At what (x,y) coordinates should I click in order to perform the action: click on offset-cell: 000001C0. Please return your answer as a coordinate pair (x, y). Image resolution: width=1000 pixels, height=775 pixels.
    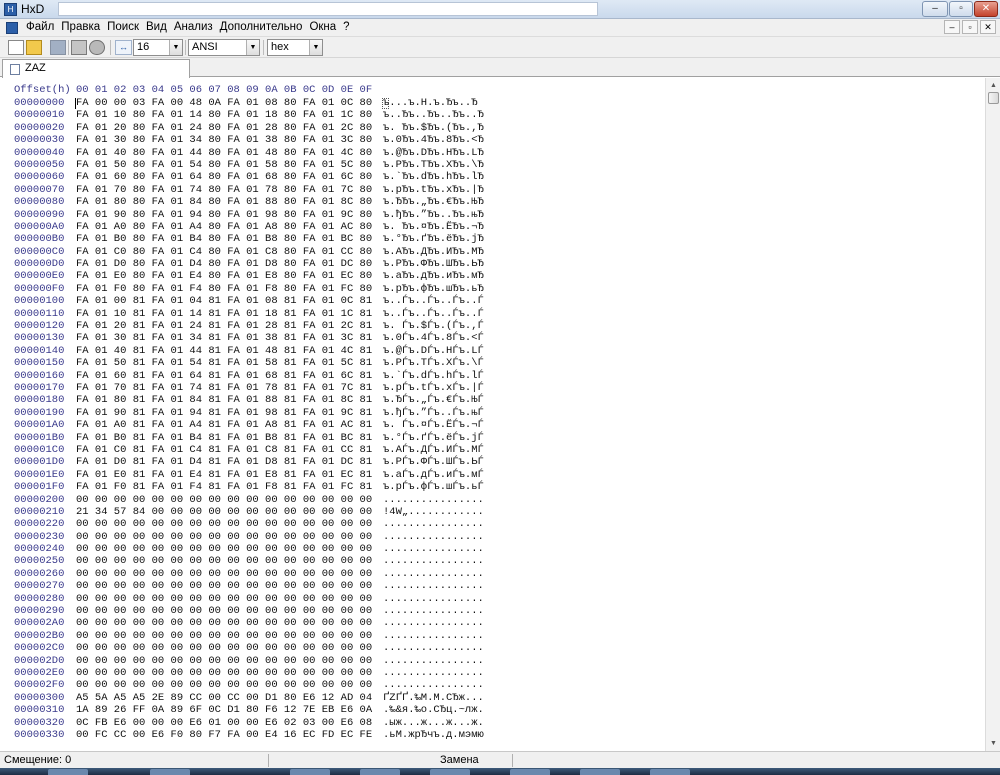
    Looking at the image, I should click on (39, 450).